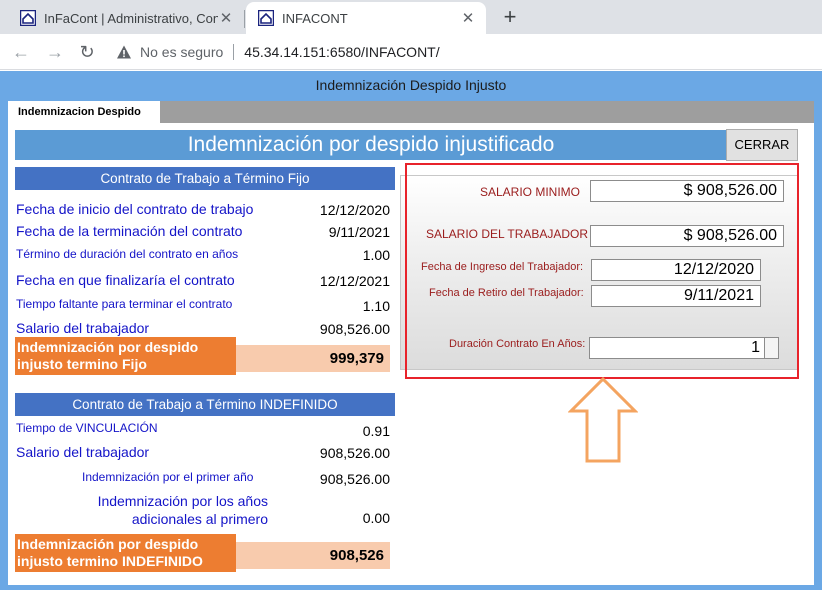 This screenshot has height=590, width=822. What do you see at coordinates (376, 306) in the screenshot?
I see `fijo-value-tiempo-faltante: 1.10` at bounding box center [376, 306].